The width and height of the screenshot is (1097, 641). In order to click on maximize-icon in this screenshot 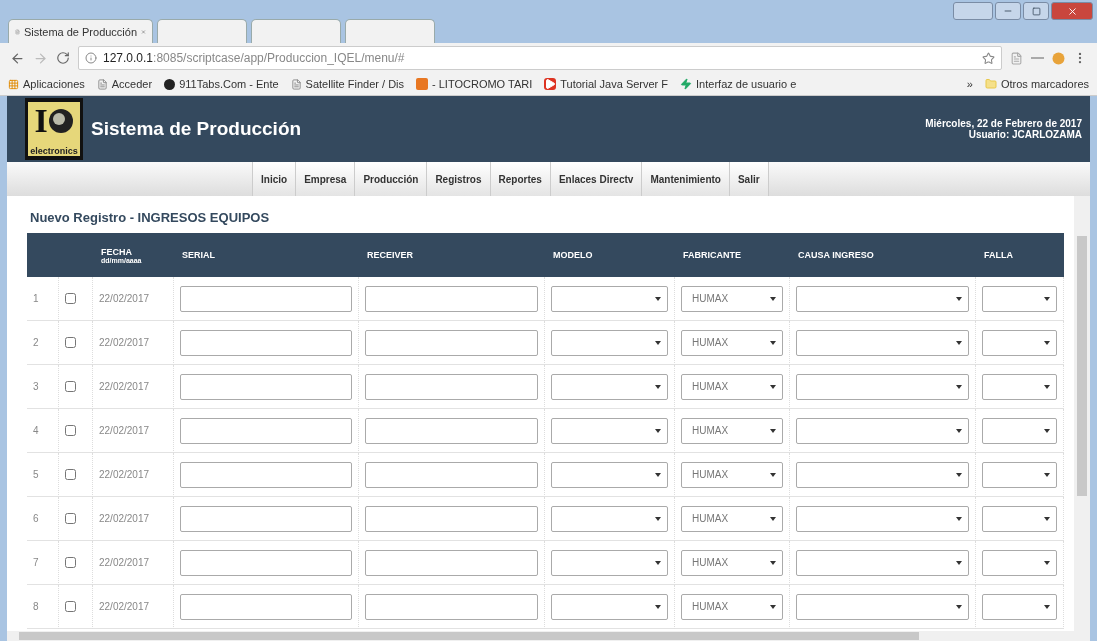, I will do `click(1036, 11)`.